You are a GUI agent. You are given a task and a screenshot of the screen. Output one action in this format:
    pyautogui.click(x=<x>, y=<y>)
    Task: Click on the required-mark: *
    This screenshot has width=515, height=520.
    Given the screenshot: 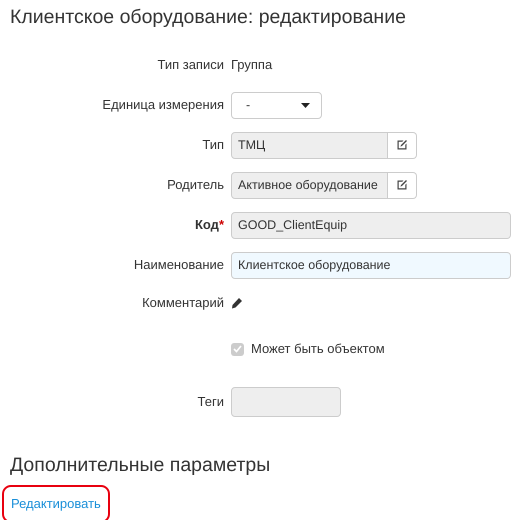 What is the action you would take?
    pyautogui.click(x=221, y=224)
    